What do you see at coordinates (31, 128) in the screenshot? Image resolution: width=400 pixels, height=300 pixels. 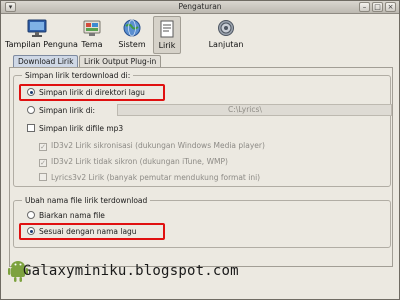 I see `checkbox` at bounding box center [31, 128].